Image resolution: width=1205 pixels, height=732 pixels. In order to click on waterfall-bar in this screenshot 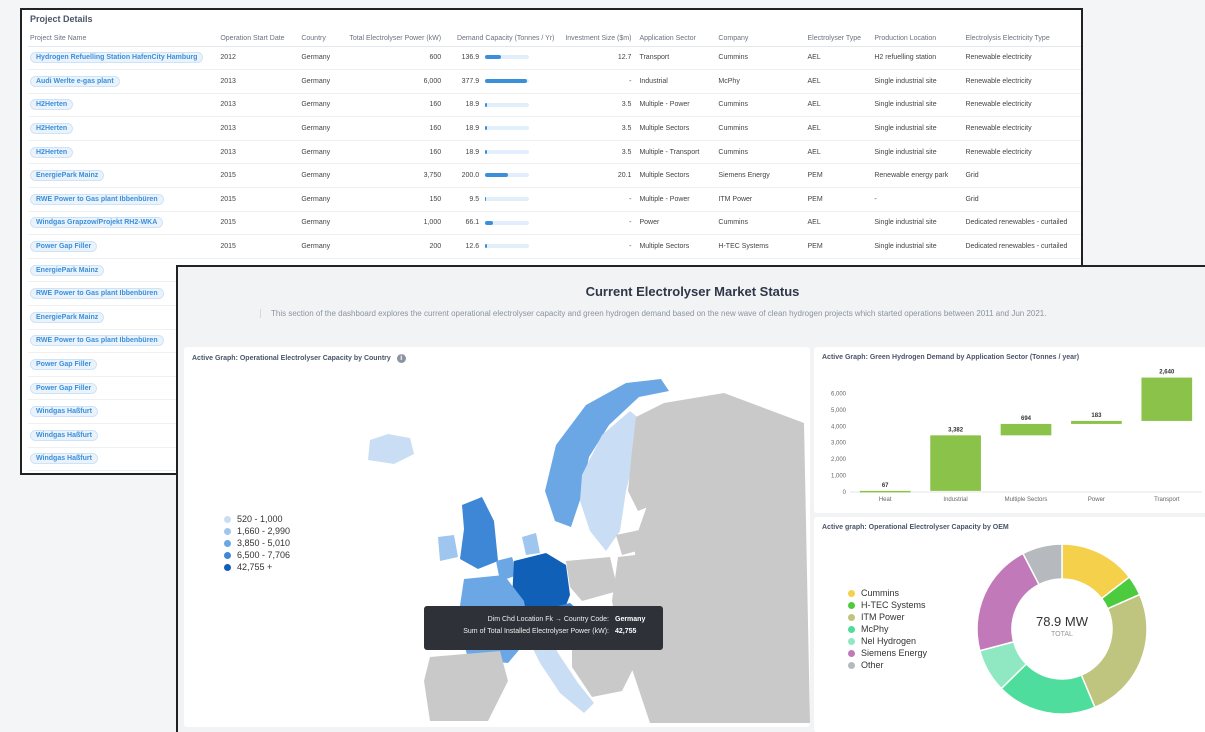, I will do `click(1096, 422)`.